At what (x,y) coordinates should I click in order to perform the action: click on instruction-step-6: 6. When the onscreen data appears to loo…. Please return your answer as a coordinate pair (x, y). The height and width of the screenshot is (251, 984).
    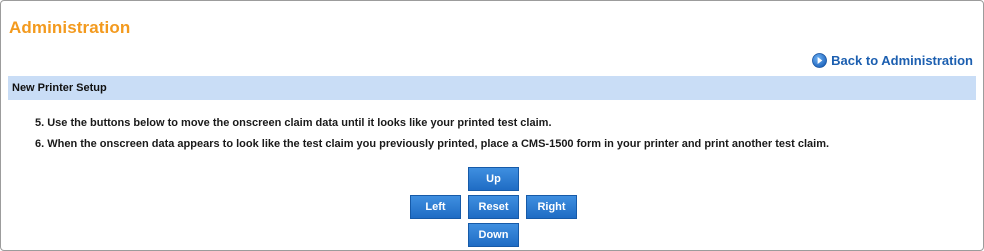
    Looking at the image, I should click on (432, 144).